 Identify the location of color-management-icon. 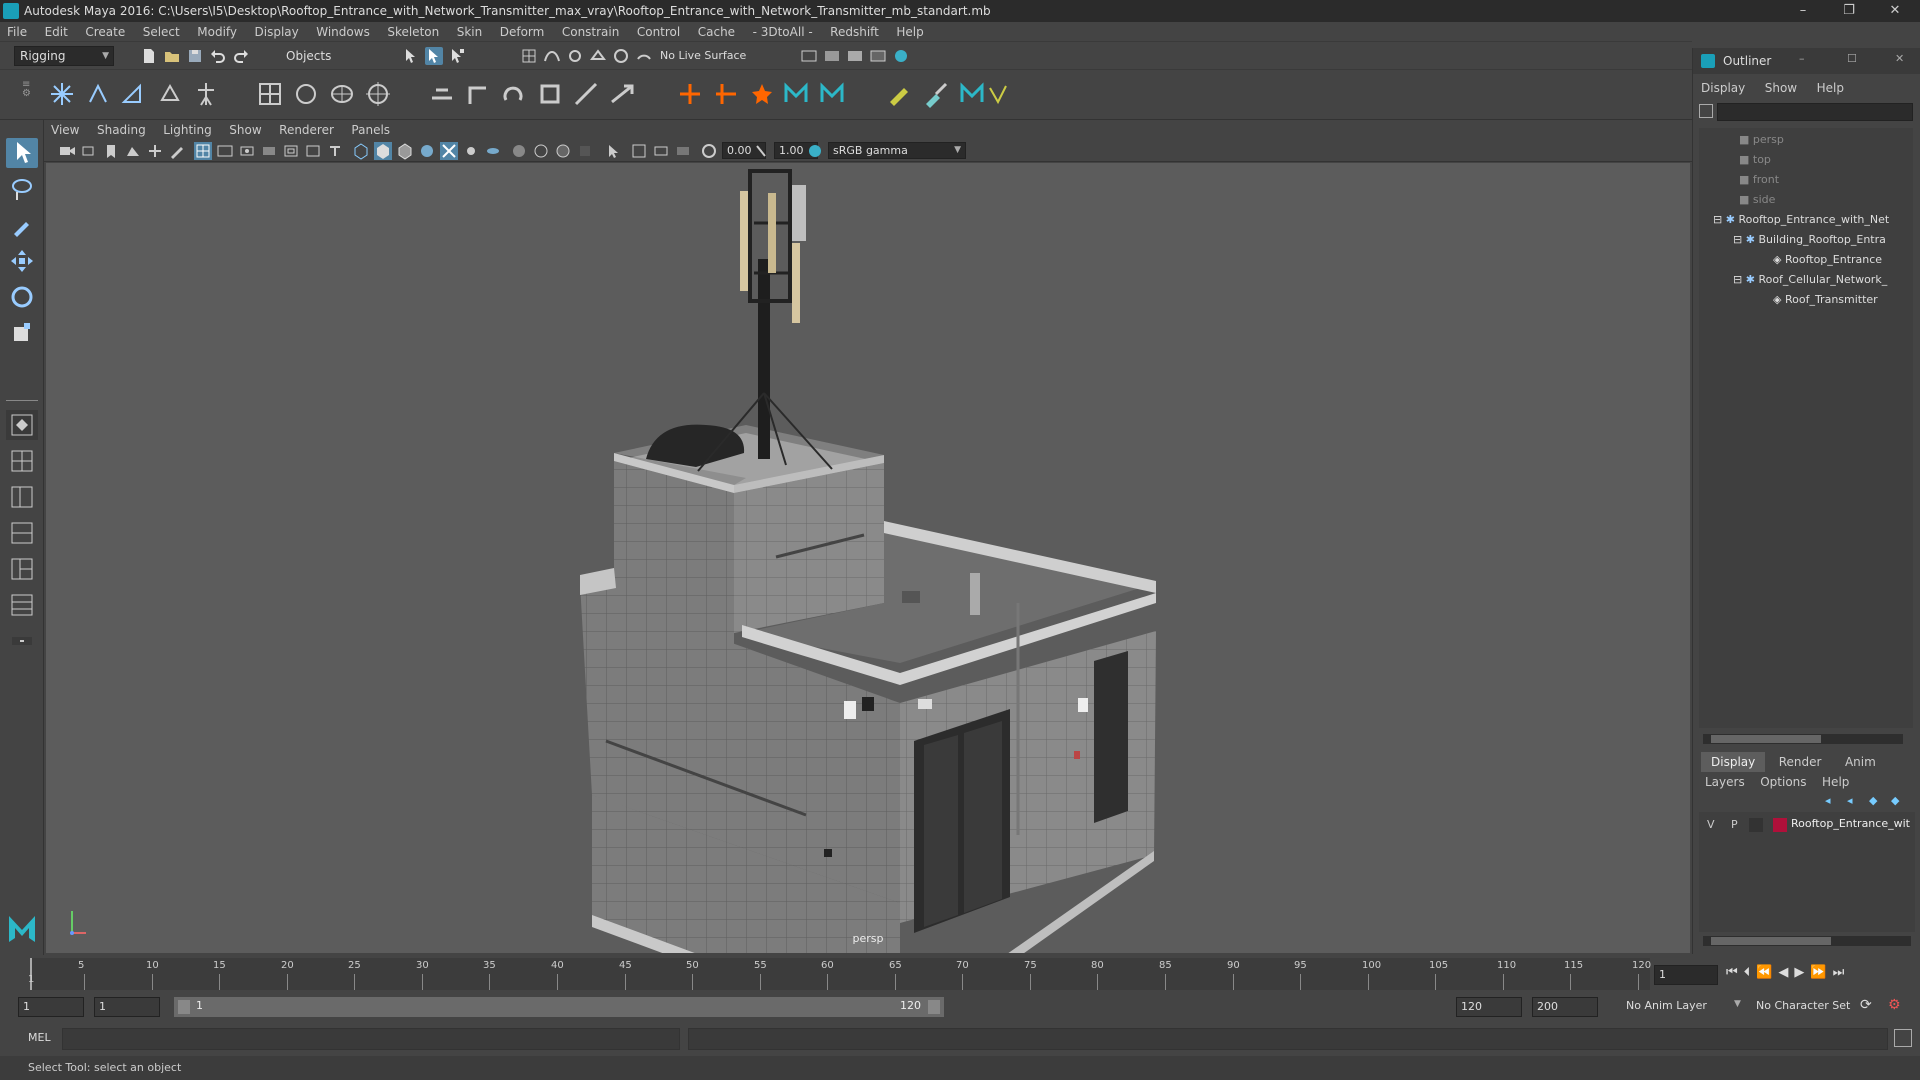
(815, 151).